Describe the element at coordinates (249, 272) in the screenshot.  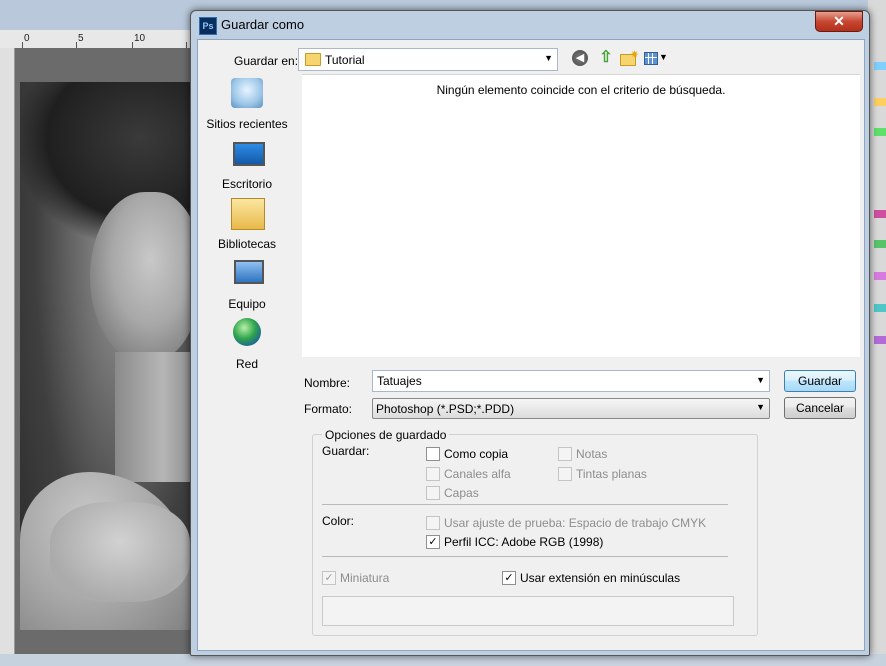
I see `computer-icon` at that location.